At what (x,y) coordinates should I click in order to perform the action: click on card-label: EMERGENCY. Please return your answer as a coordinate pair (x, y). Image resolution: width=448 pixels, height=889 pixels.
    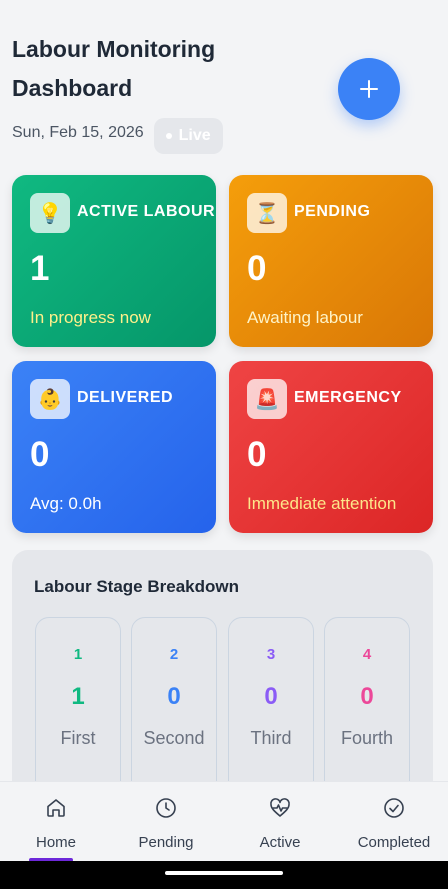
    Looking at the image, I should click on (348, 397).